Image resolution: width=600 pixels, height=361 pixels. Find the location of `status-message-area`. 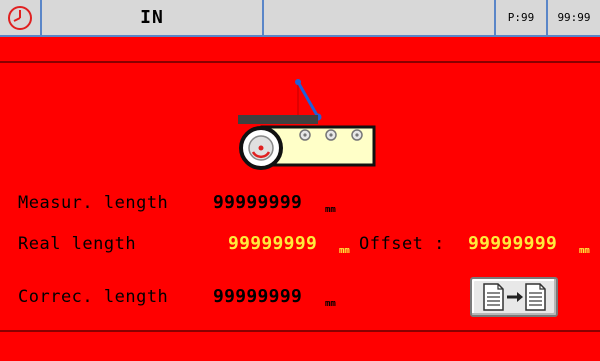

status-message-area is located at coordinates (380, 17).